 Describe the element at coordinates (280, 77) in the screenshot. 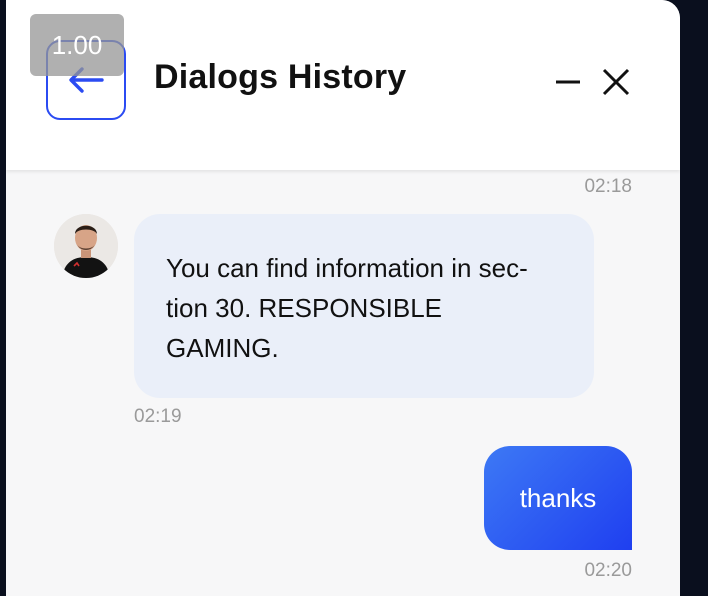

I see `page-title: Dialogs History` at that location.